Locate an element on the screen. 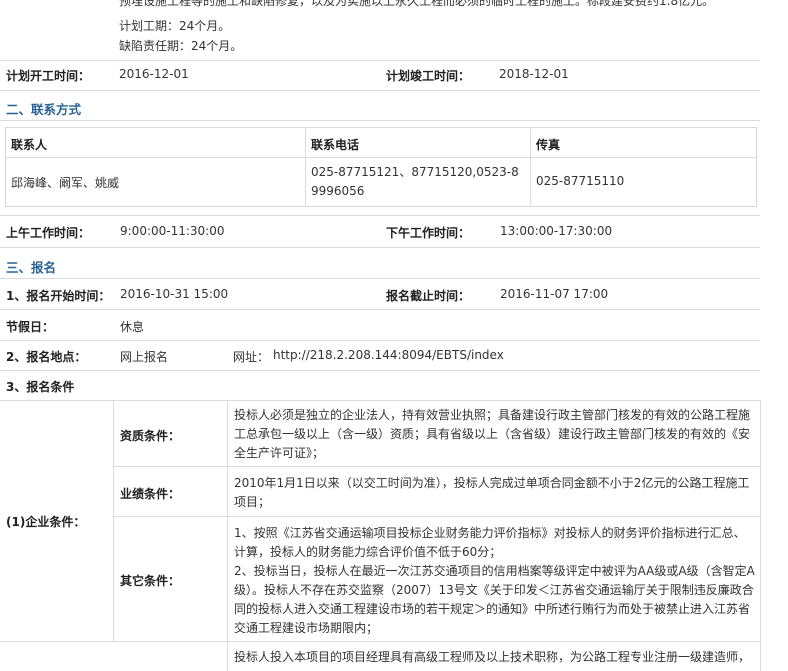  signup-start-value: 2016-10-31 15:00 is located at coordinates (174, 294).